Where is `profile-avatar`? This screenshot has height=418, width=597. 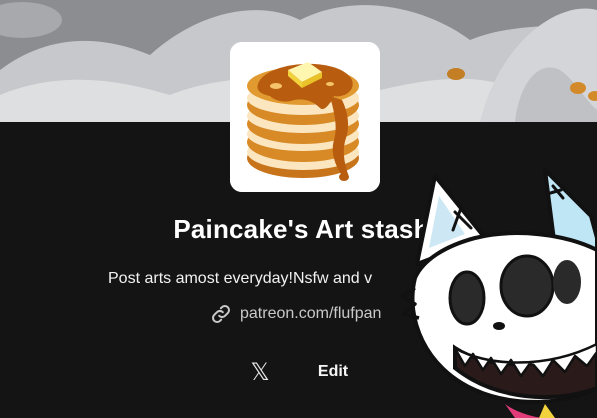 profile-avatar is located at coordinates (305, 117).